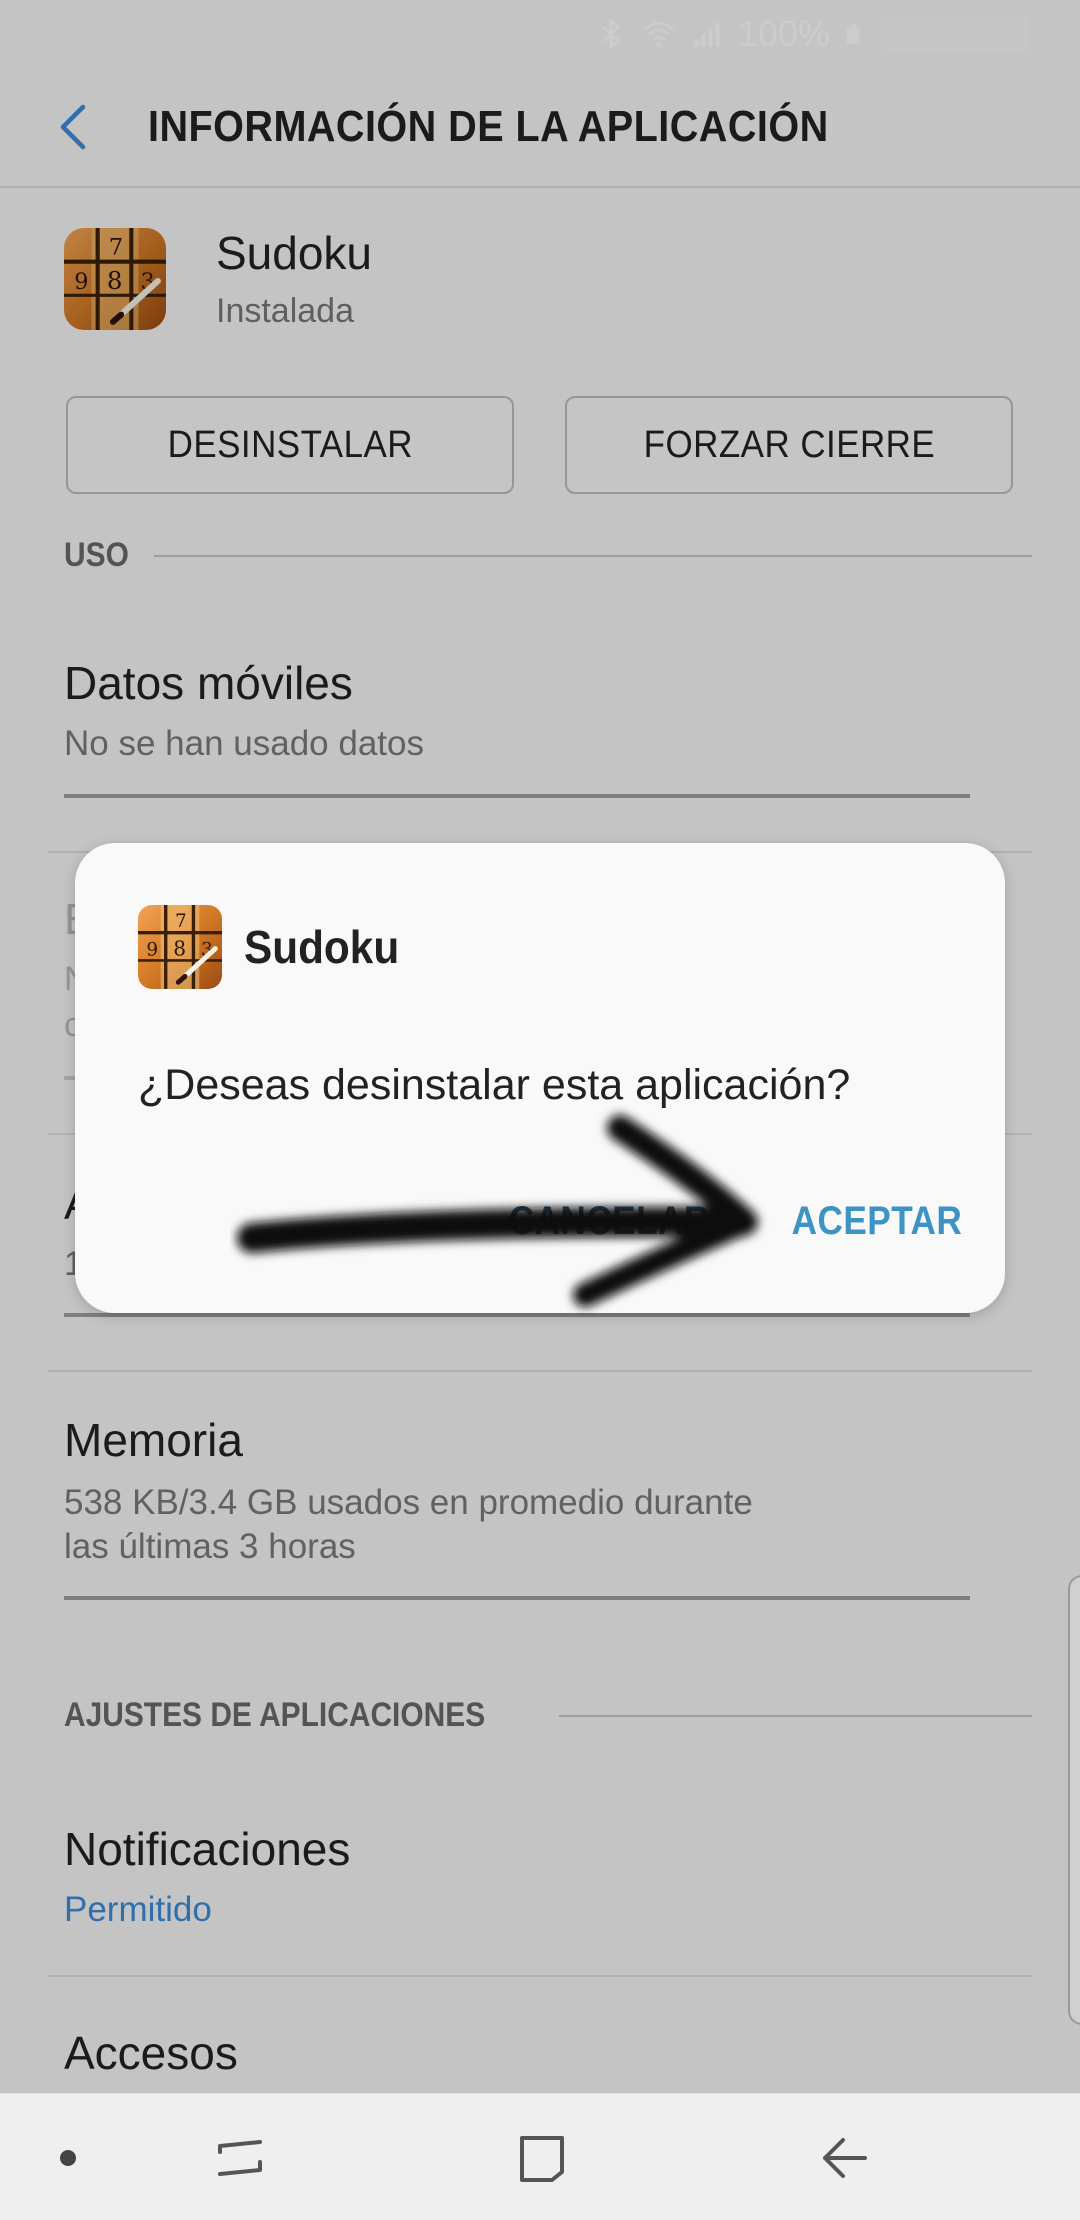 This screenshot has width=1080, height=2220. I want to click on back-arrow-icon, so click(845, 2157).